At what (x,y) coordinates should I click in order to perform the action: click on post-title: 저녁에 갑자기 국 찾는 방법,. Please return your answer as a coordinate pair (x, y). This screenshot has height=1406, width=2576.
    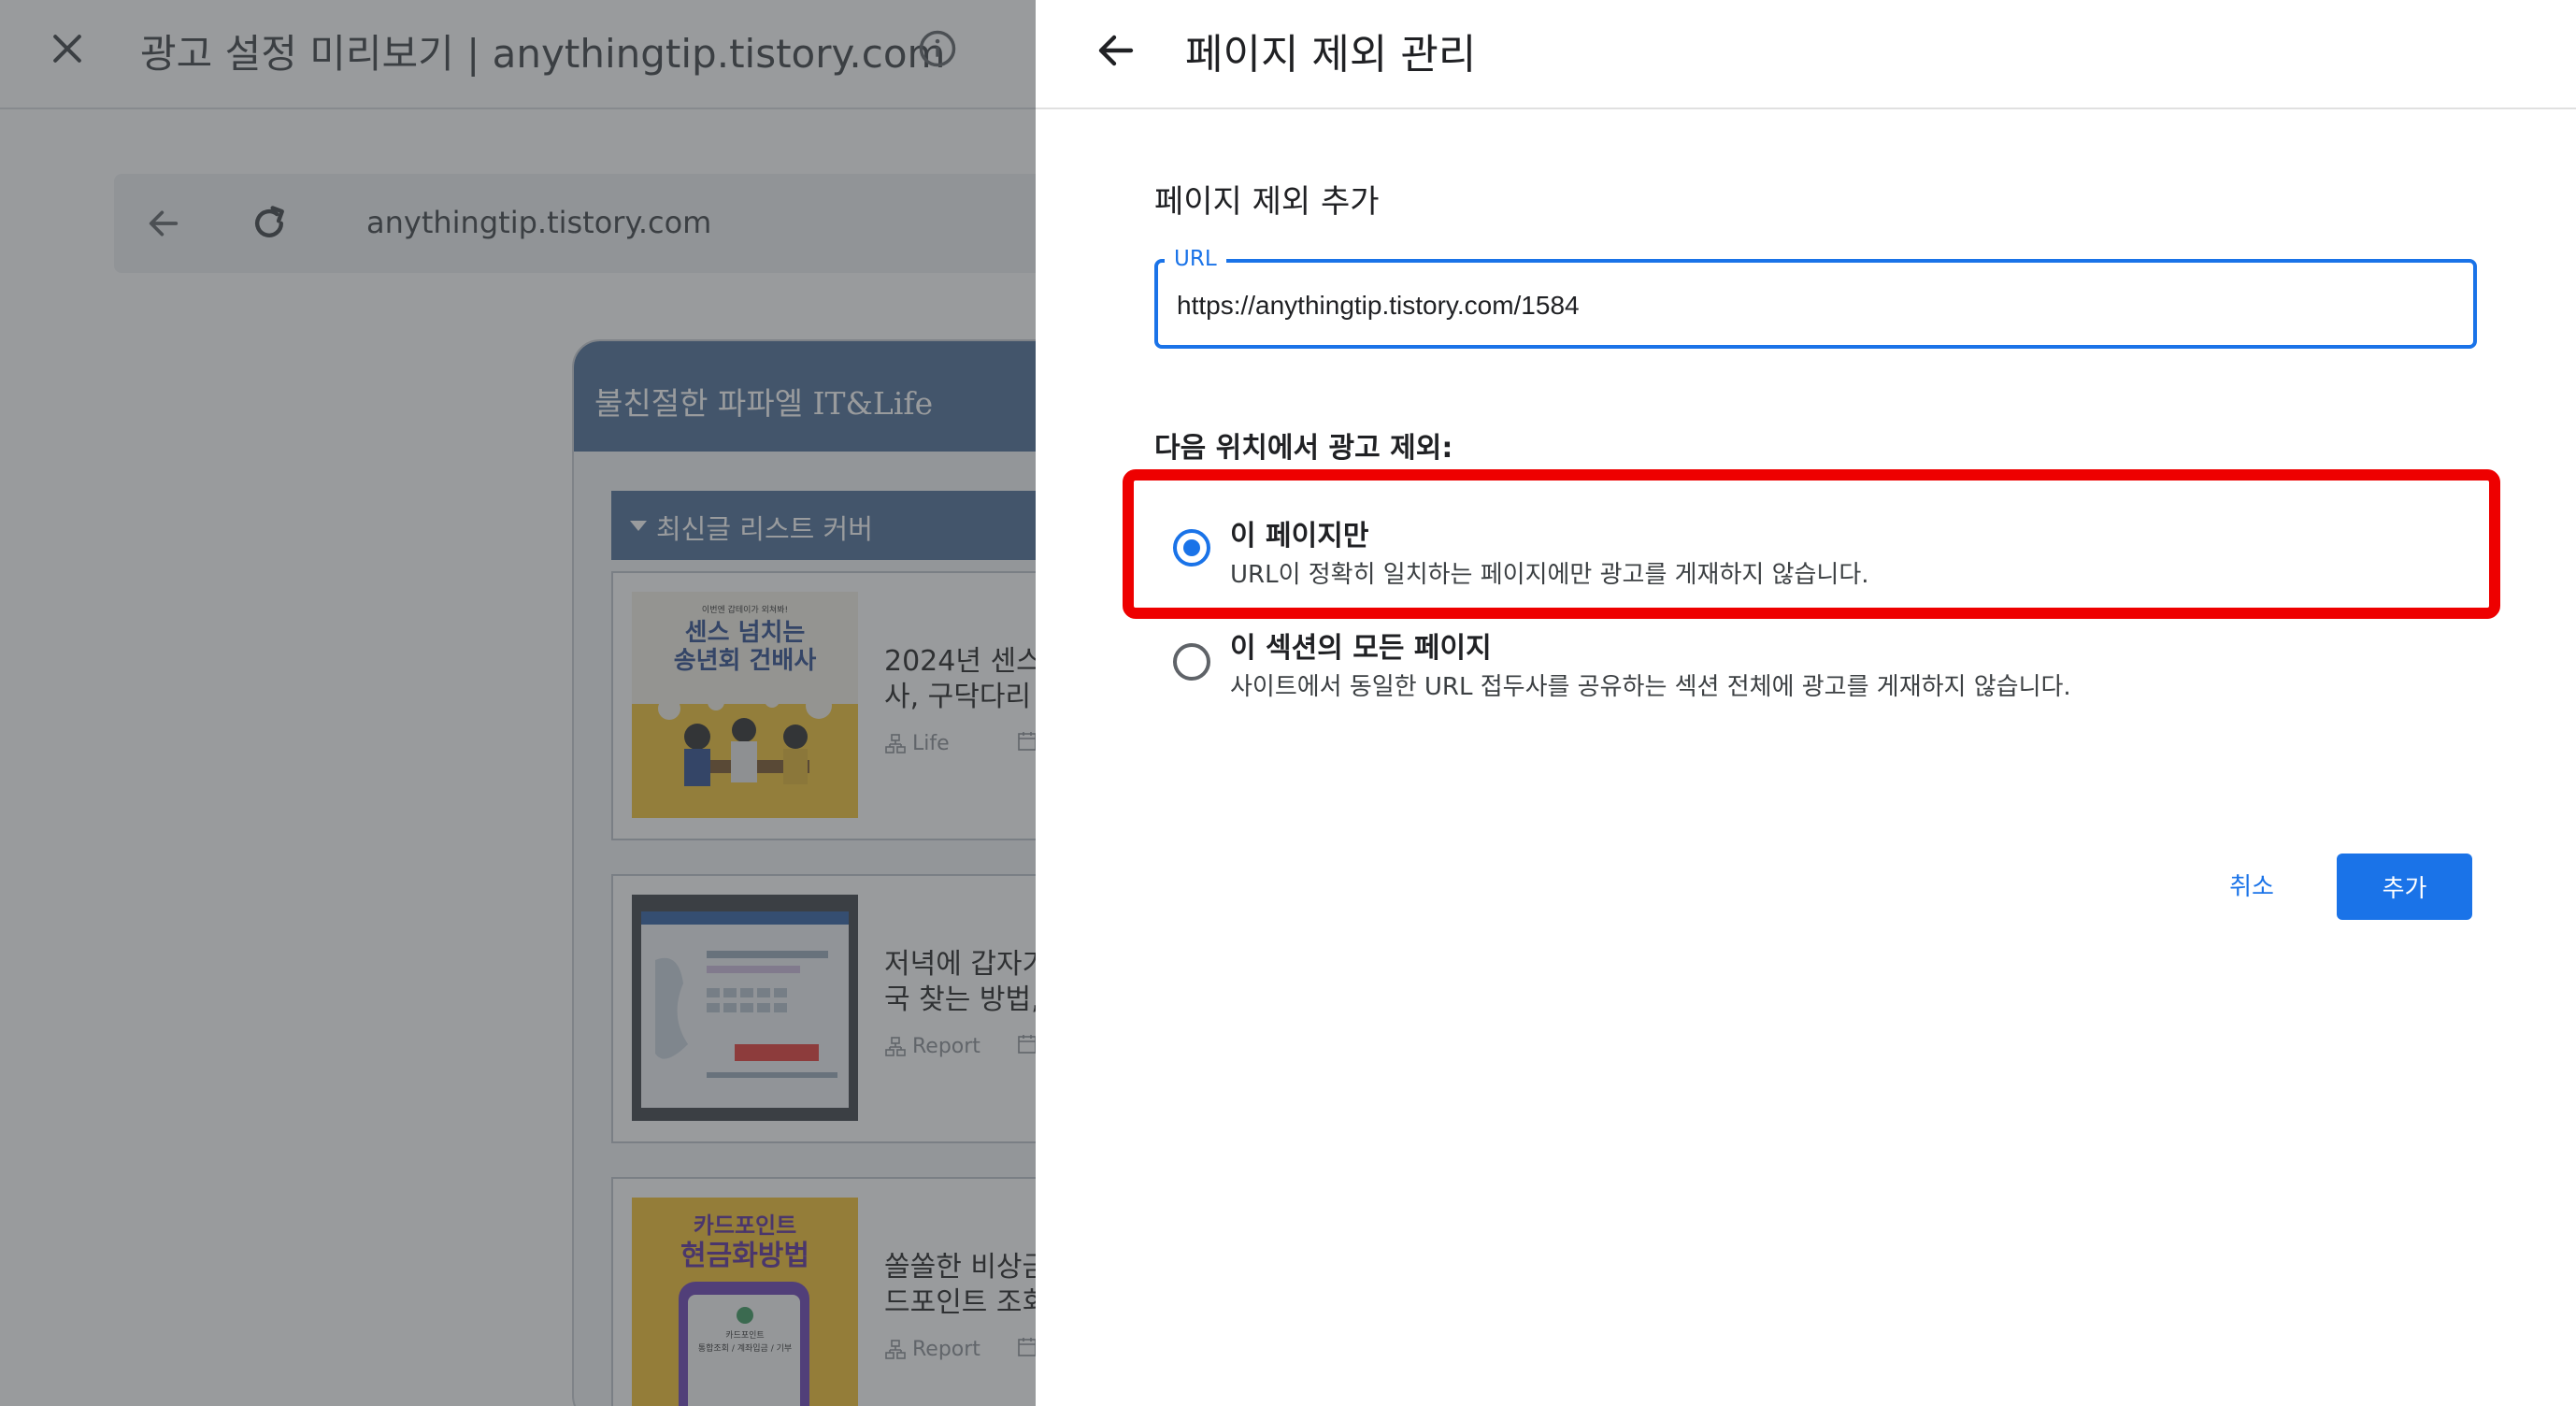
    Looking at the image, I should click on (960, 982).